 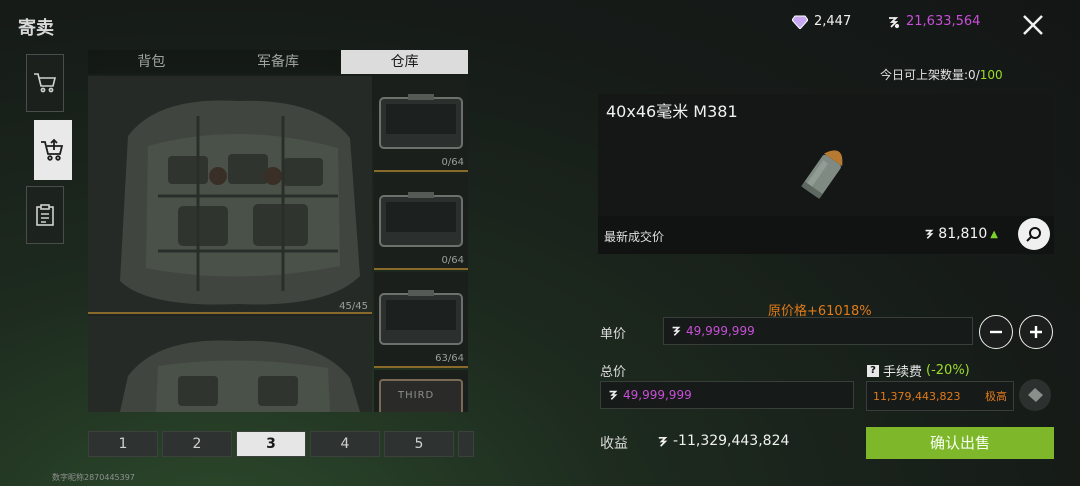 I want to click on page-button: 1, so click(x=123, y=444).